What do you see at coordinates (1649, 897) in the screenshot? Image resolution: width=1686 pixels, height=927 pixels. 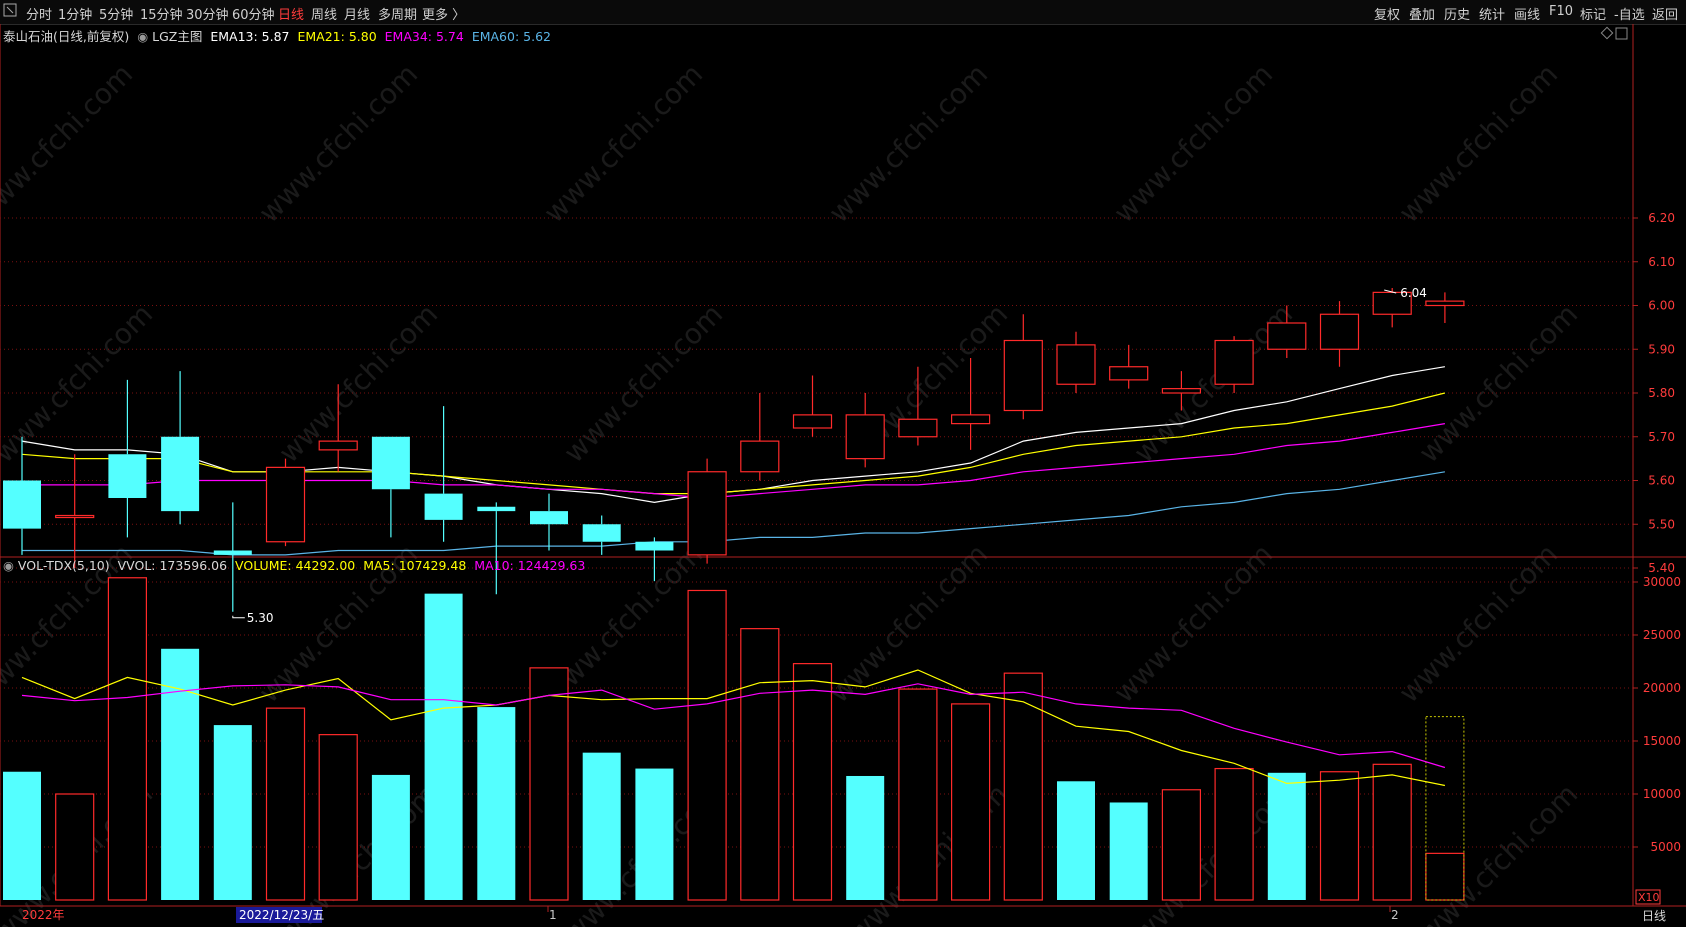 I see `scale-label: X10` at bounding box center [1649, 897].